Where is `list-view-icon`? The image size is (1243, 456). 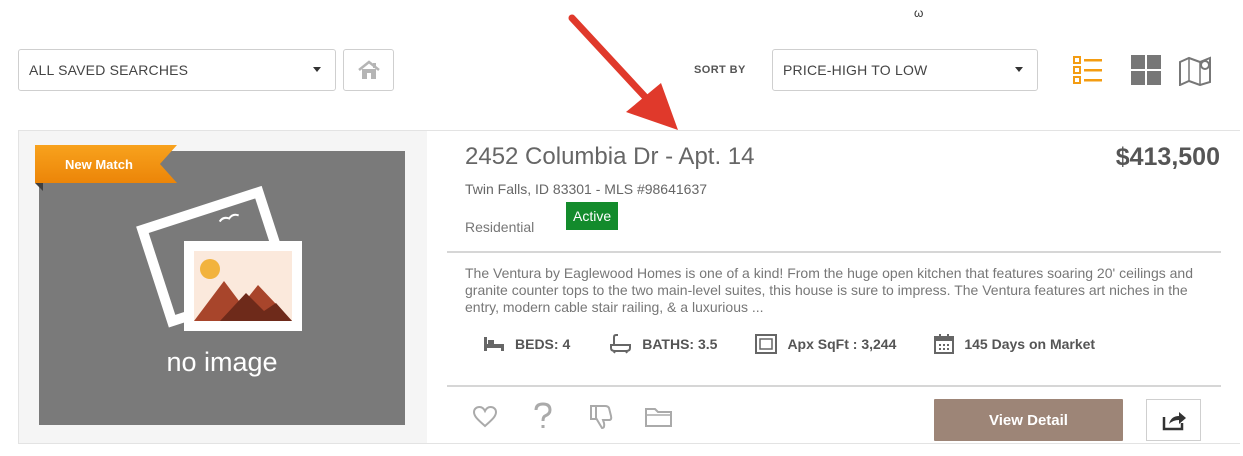
list-view-icon is located at coordinates (1088, 70).